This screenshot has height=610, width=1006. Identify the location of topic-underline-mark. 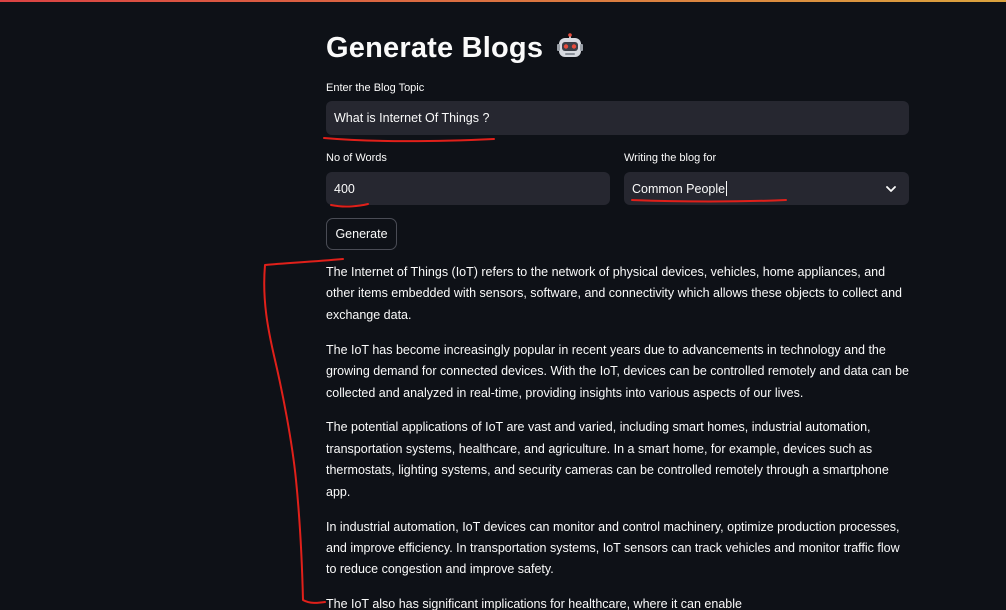
(409, 140).